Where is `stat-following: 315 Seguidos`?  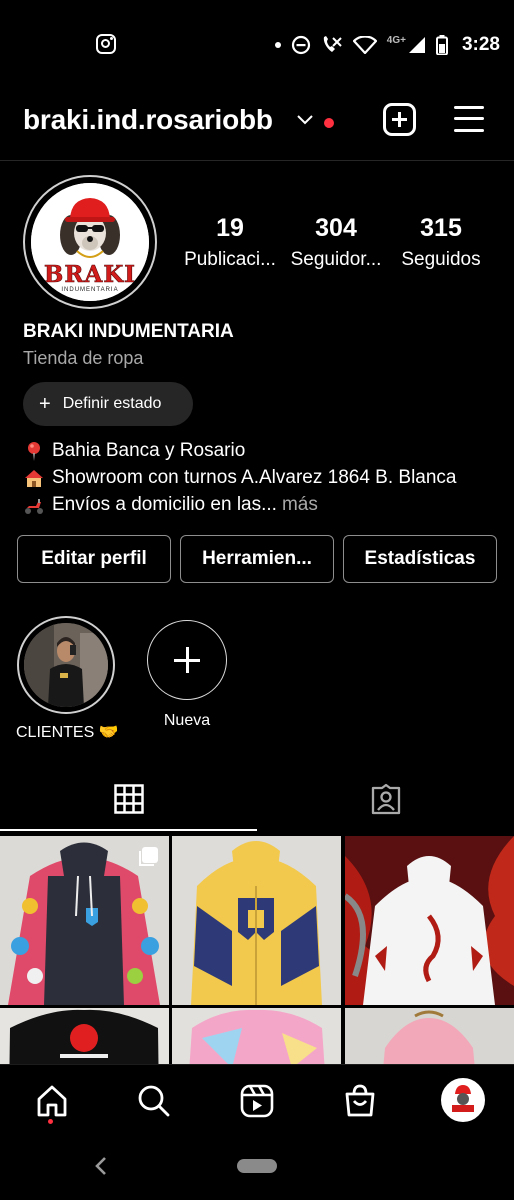
stat-following: 315 Seguidos is located at coordinates (441, 242).